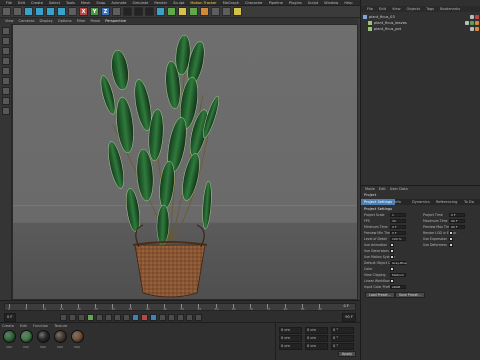 This screenshot has height=360, width=480. What do you see at coordinates (160, 11) in the screenshot?
I see `cube-button` at bounding box center [160, 11].